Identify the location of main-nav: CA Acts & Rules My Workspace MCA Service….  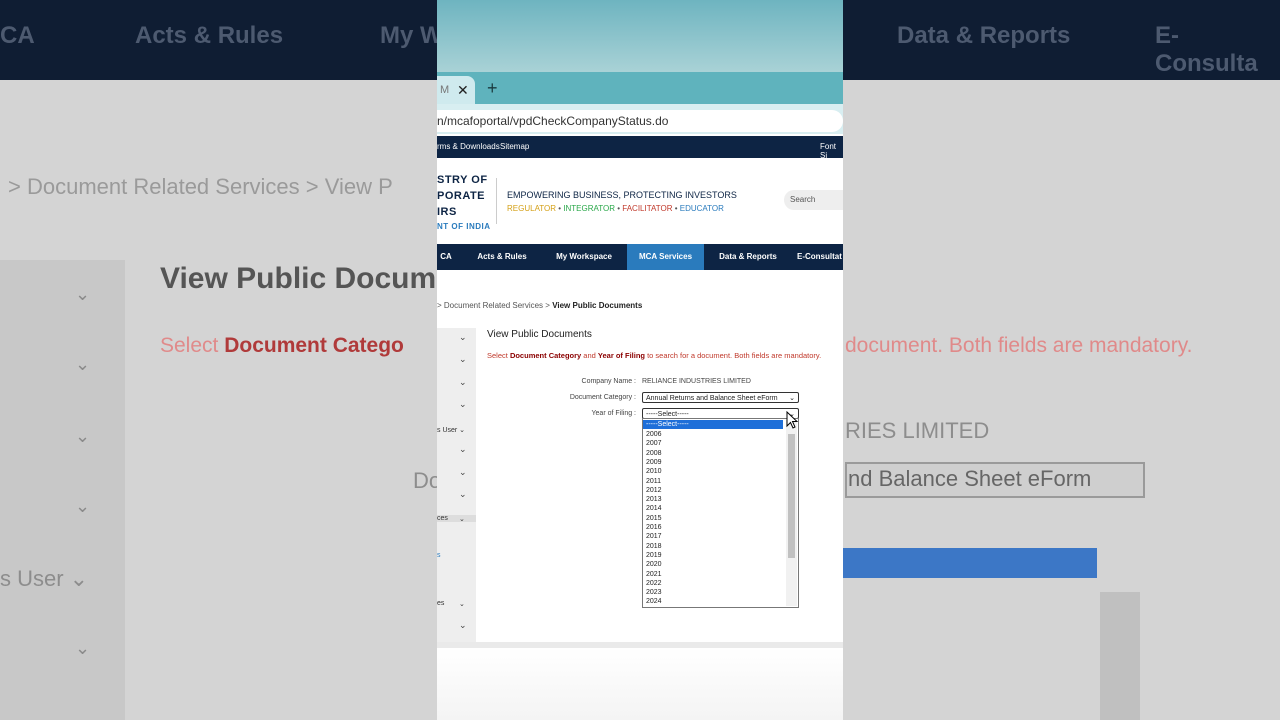
(640, 257).